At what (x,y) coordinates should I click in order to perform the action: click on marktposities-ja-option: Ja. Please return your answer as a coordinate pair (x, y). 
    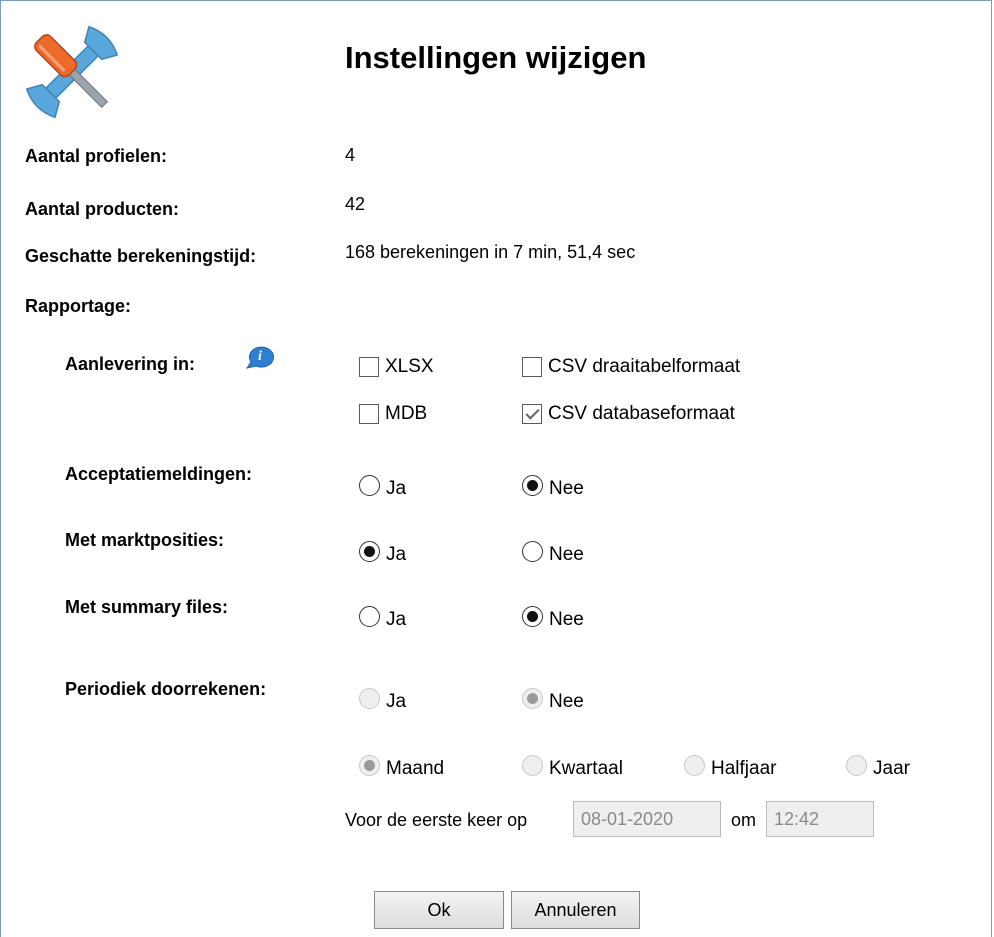
    Looking at the image, I should click on (382, 551).